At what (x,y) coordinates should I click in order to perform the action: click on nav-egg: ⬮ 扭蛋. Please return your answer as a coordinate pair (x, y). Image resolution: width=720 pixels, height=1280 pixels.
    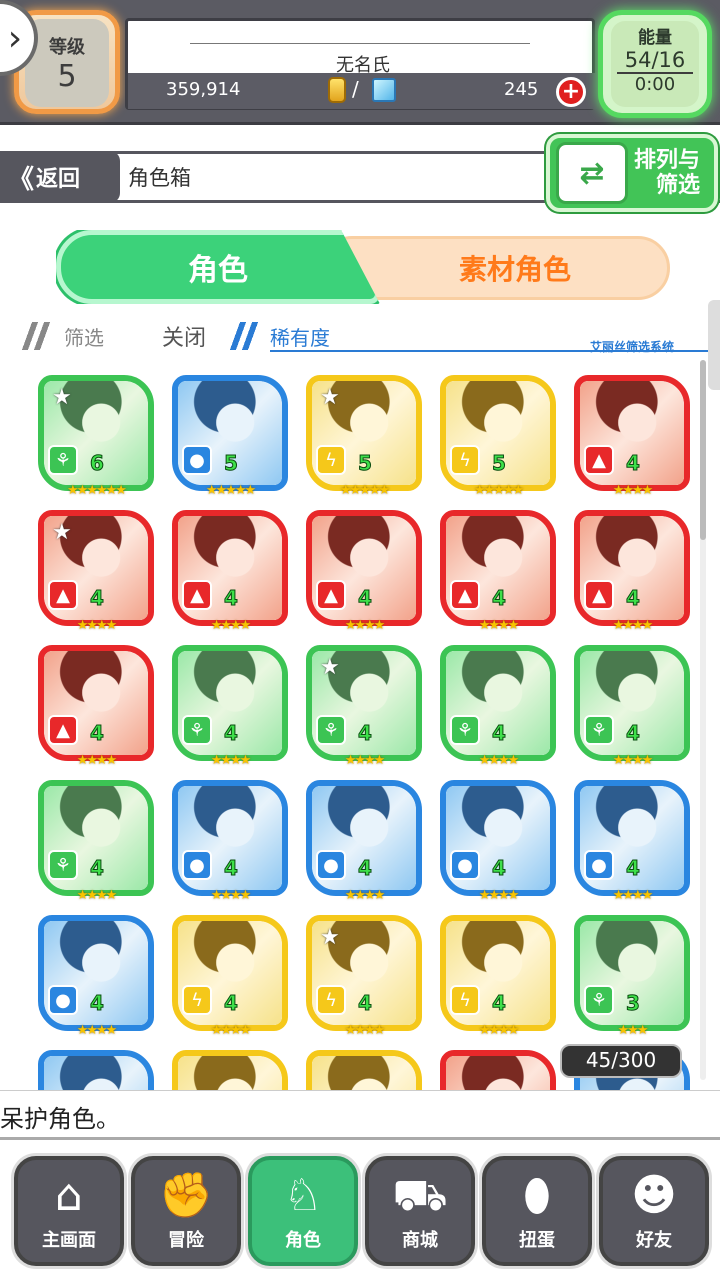
    Looking at the image, I should click on (537, 1211).